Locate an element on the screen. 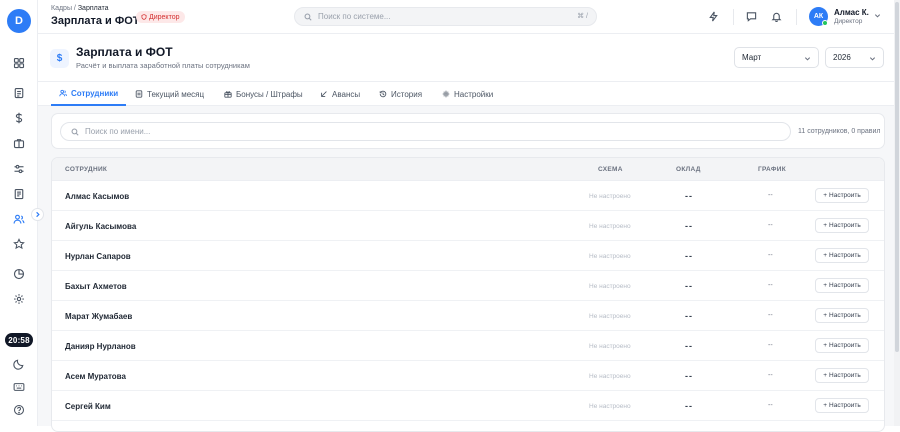 Image resolution: width=900 pixels, height=432 pixels. tab-settings: Настройки is located at coordinates (467, 94).